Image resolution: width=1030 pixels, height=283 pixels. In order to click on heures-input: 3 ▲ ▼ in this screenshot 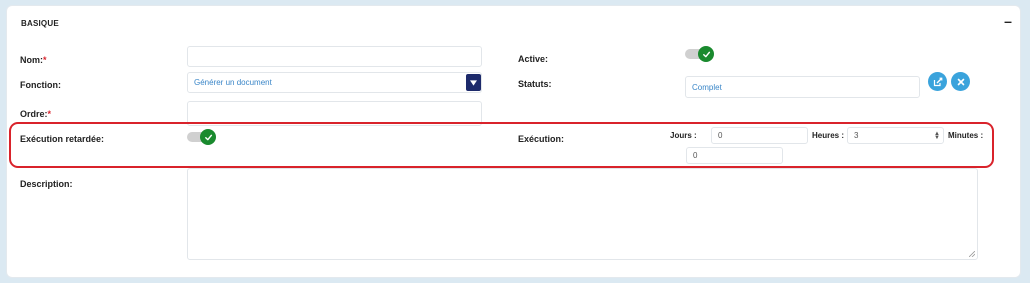, I will do `click(895, 135)`.